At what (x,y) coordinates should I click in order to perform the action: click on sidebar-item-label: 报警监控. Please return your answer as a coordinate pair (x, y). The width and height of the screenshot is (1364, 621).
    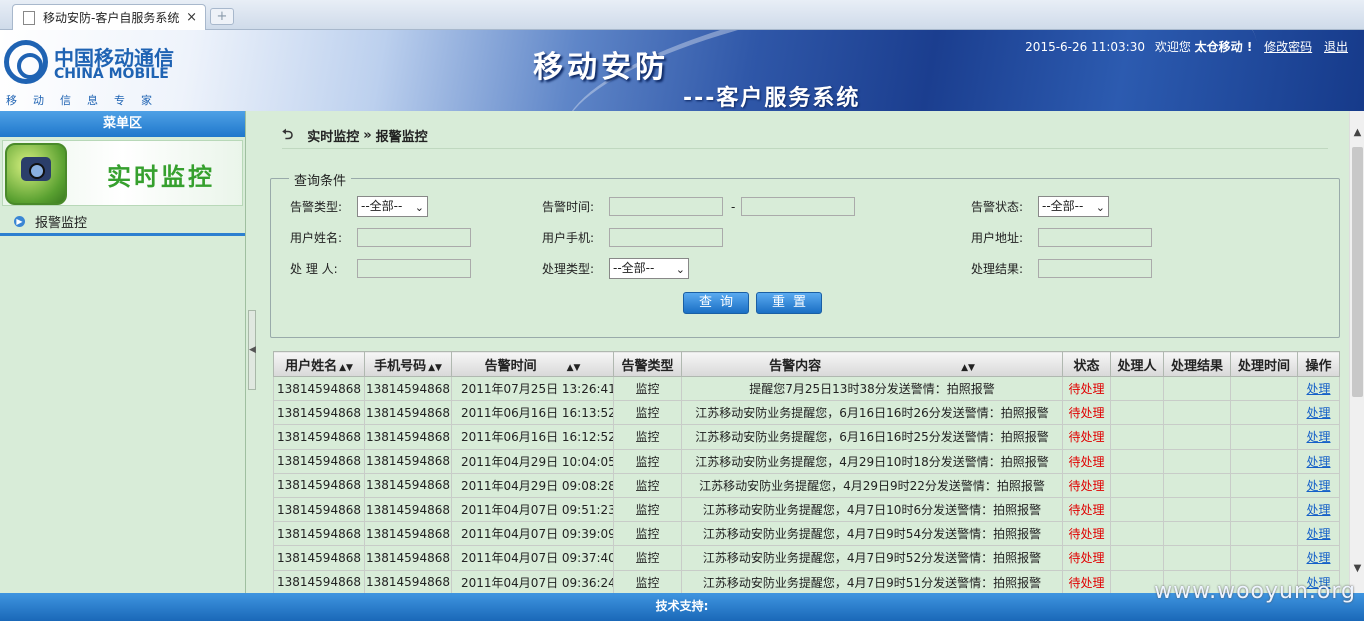
    Looking at the image, I should click on (61, 223).